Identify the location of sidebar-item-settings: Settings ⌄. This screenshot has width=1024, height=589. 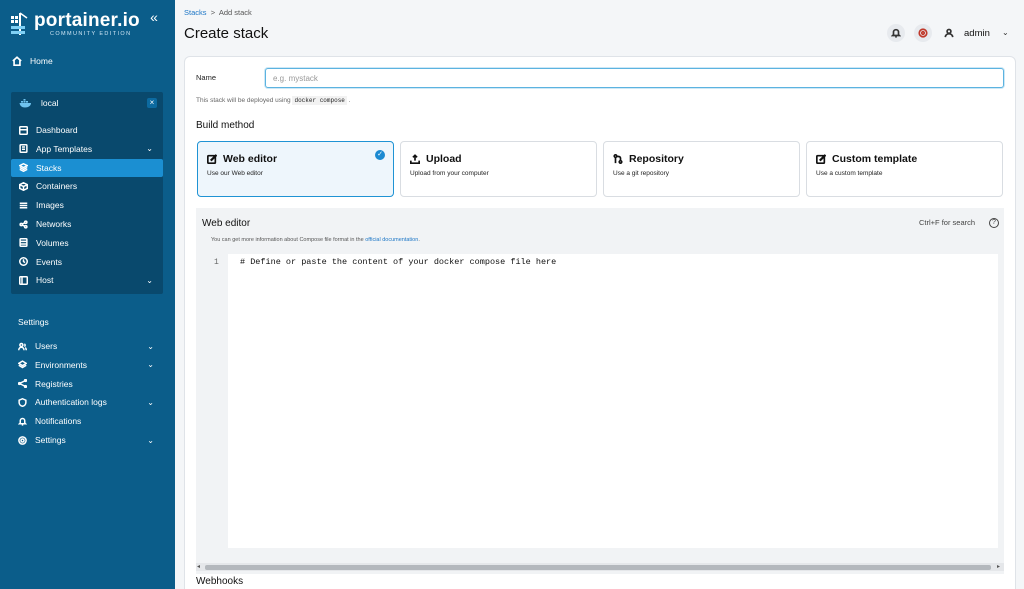
(88, 440).